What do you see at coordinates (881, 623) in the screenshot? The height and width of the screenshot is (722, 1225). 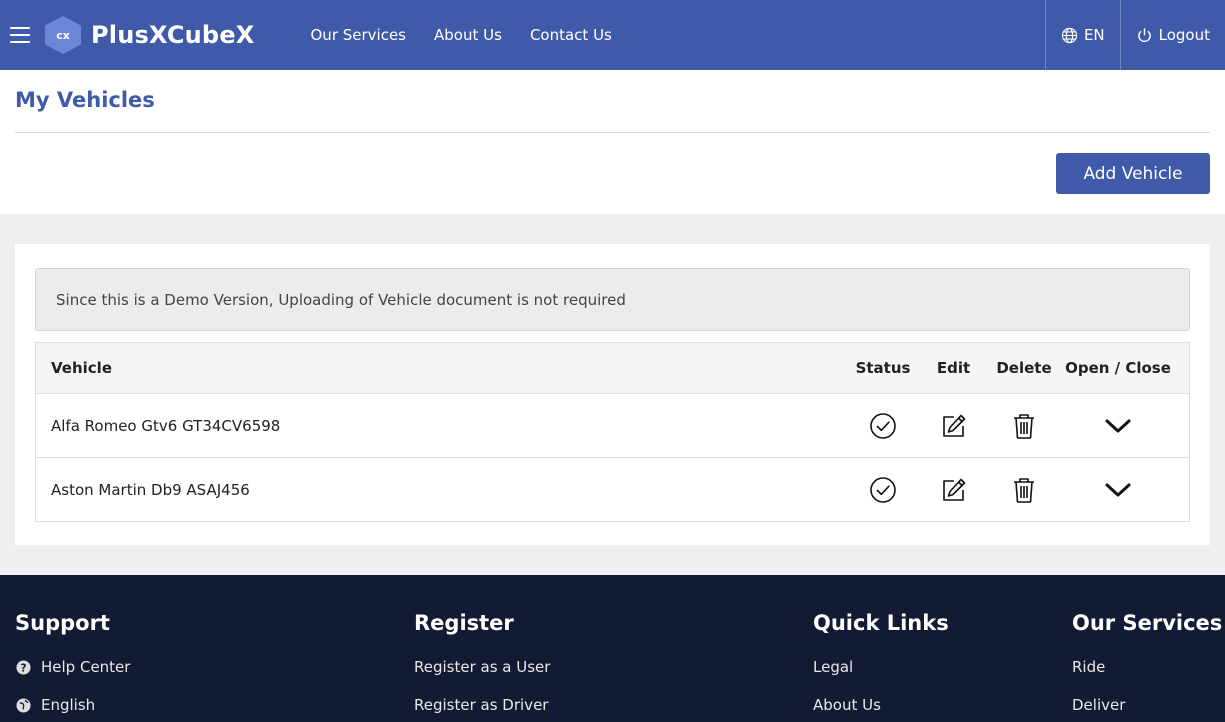 I see `footer-quick-links-title: Quick Links` at bounding box center [881, 623].